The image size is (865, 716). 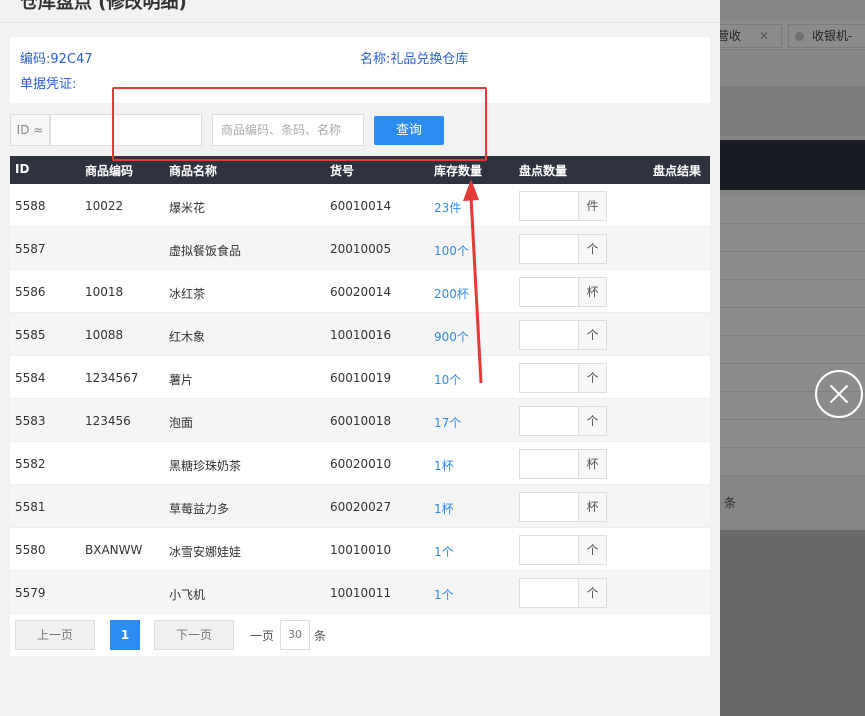 I want to click on column-header-name: 商品名称, so click(x=193, y=171).